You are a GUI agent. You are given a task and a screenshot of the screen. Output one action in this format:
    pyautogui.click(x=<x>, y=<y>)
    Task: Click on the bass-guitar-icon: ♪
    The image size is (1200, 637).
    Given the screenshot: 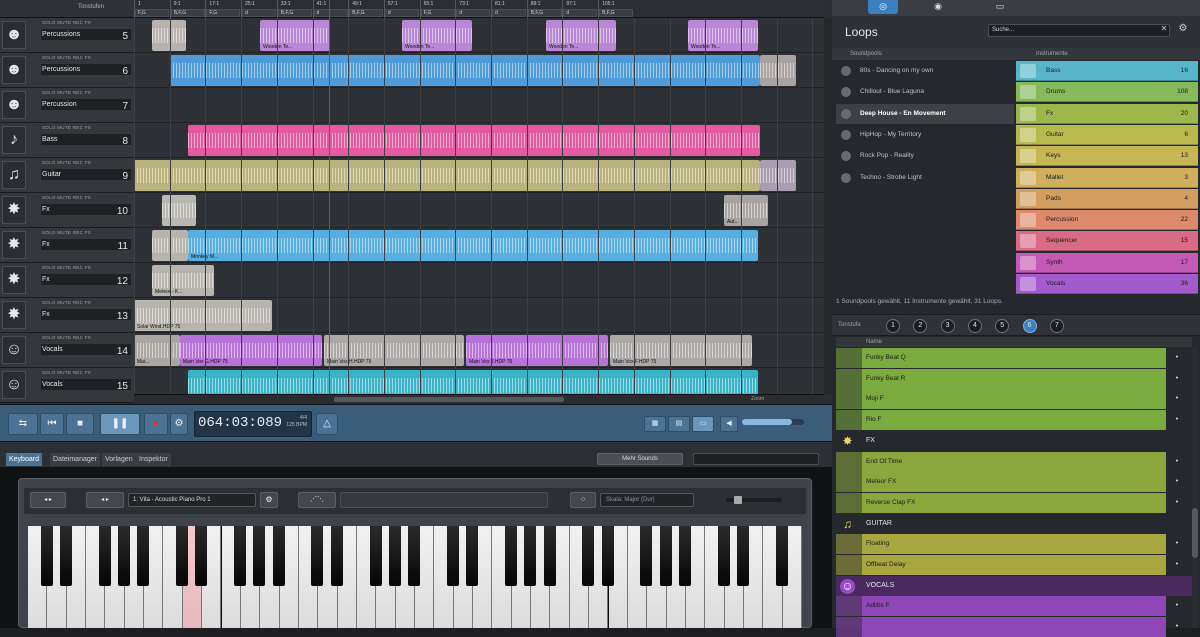 What is the action you would take?
    pyautogui.click(x=14, y=140)
    